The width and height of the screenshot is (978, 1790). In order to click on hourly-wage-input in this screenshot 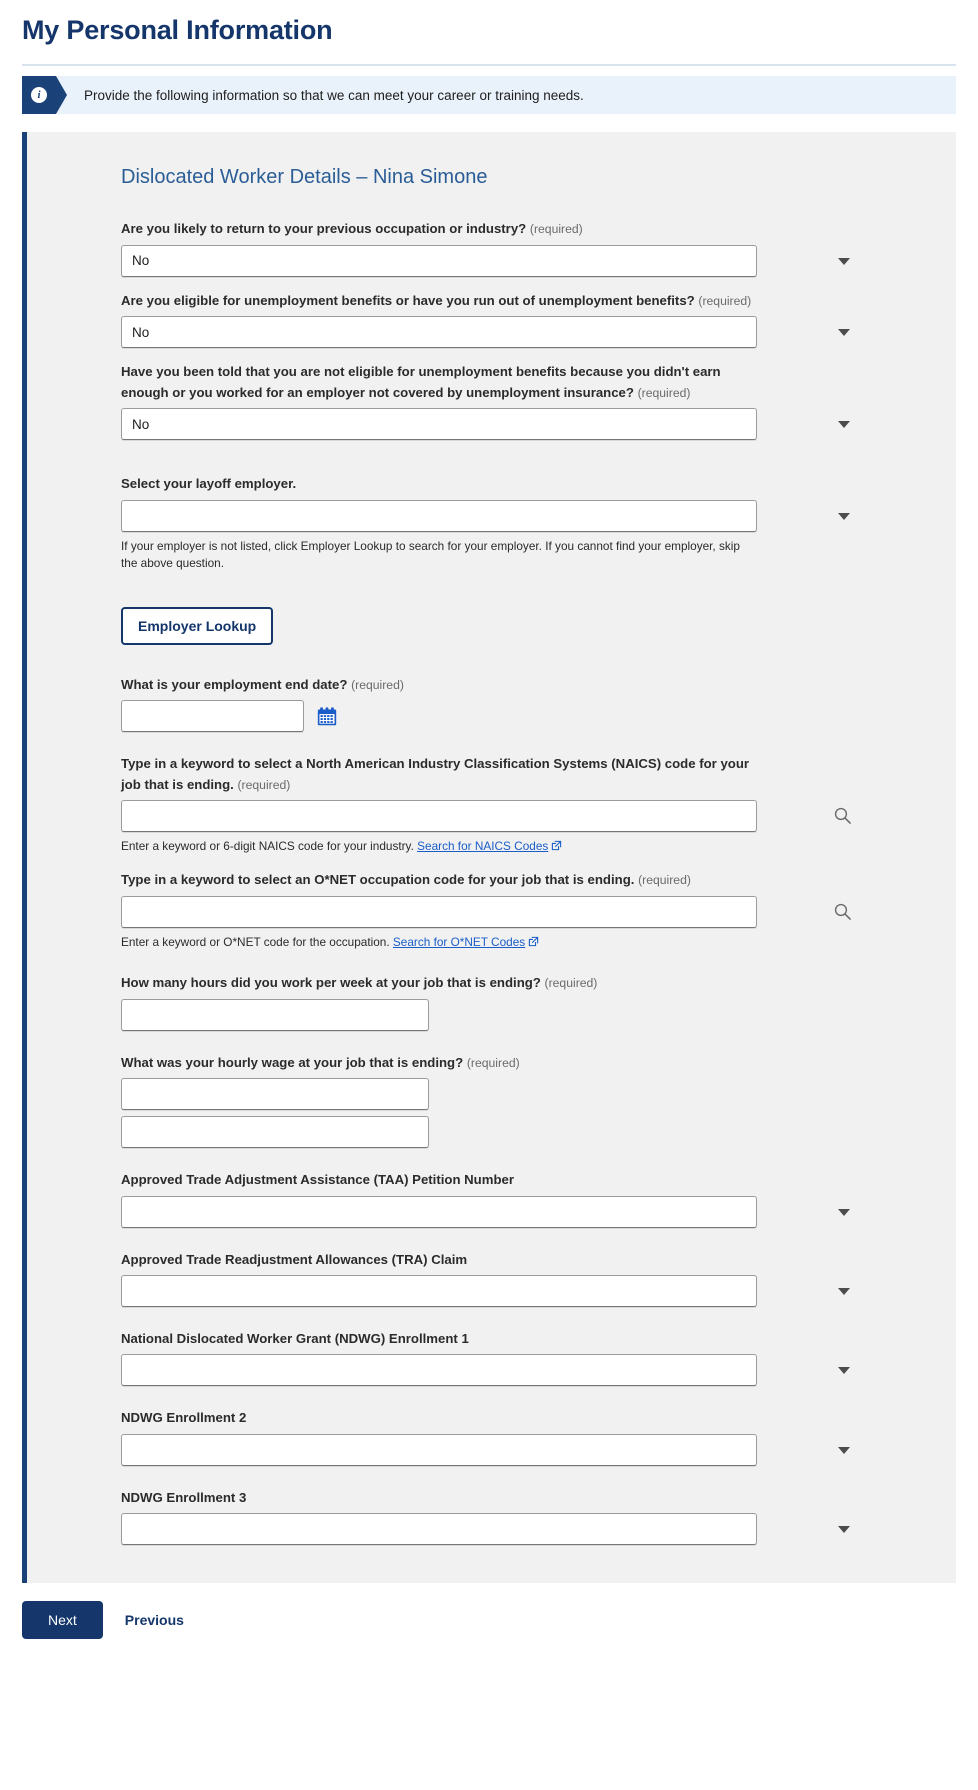, I will do `click(275, 1094)`.